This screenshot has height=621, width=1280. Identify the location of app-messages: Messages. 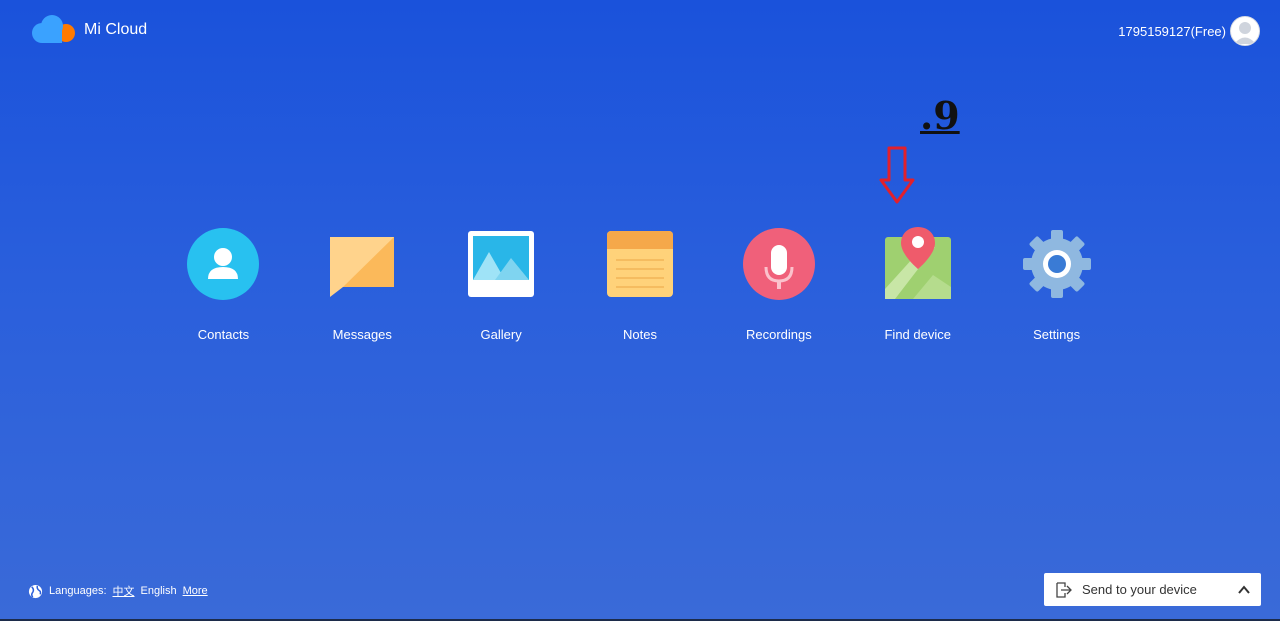
(362, 286).